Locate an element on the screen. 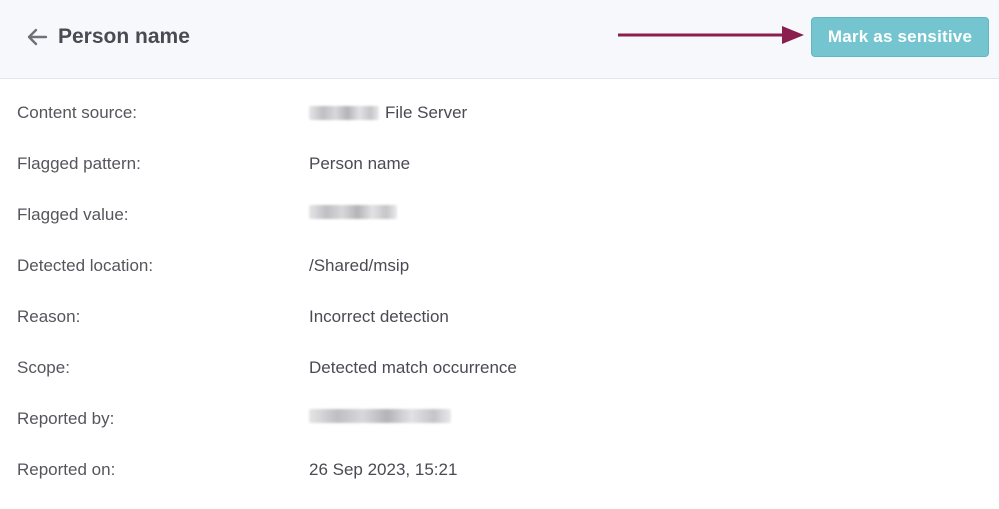 This screenshot has width=999, height=509. detail-row-flagged-pattern: Flagged pattern: Person name is located at coordinates (499, 164).